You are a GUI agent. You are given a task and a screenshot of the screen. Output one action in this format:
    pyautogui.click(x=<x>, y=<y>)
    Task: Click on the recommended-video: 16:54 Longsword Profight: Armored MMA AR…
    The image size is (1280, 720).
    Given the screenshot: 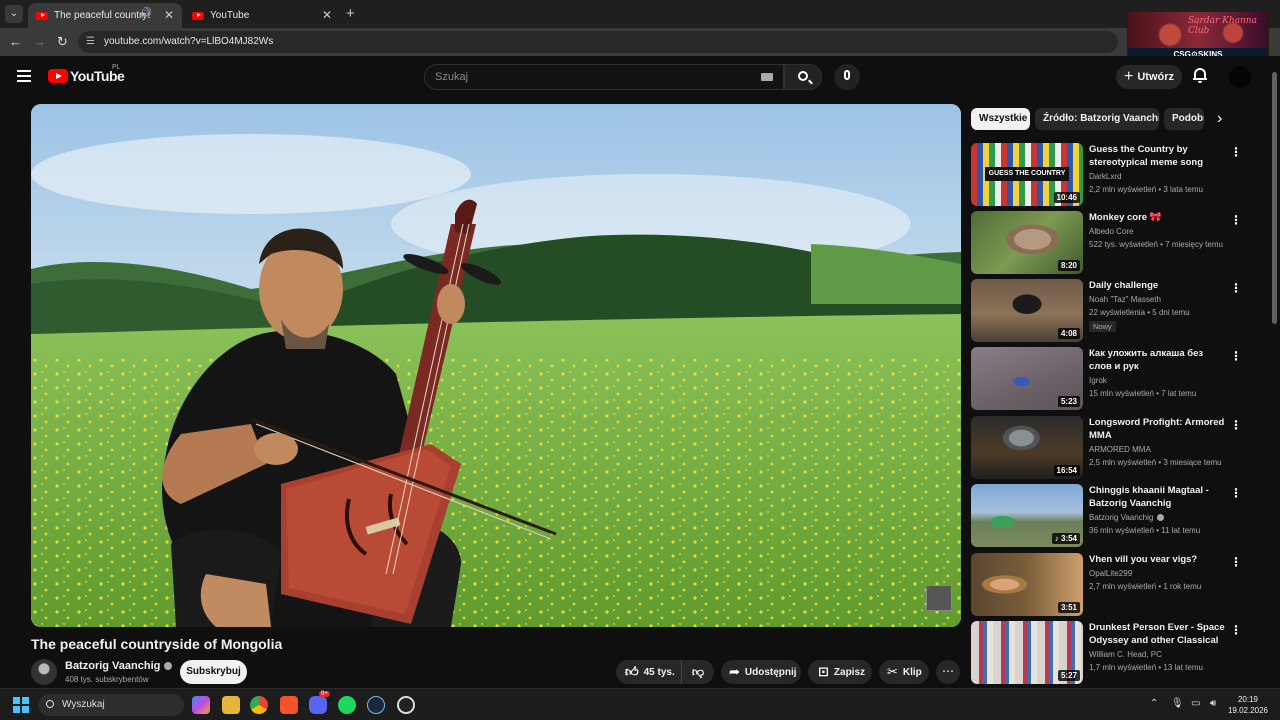 What is the action you would take?
    pyautogui.click(x=1111, y=447)
    